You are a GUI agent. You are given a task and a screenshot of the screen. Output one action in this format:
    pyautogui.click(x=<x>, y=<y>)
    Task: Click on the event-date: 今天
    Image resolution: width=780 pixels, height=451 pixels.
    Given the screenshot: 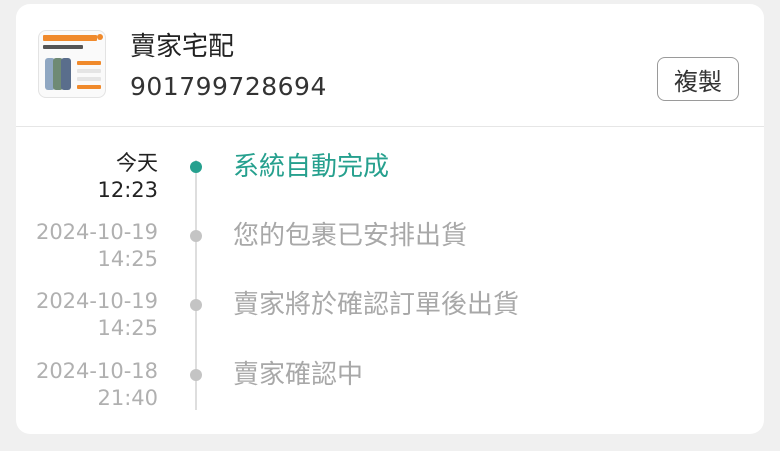 What is the action you would take?
    pyautogui.click(x=137, y=163)
    